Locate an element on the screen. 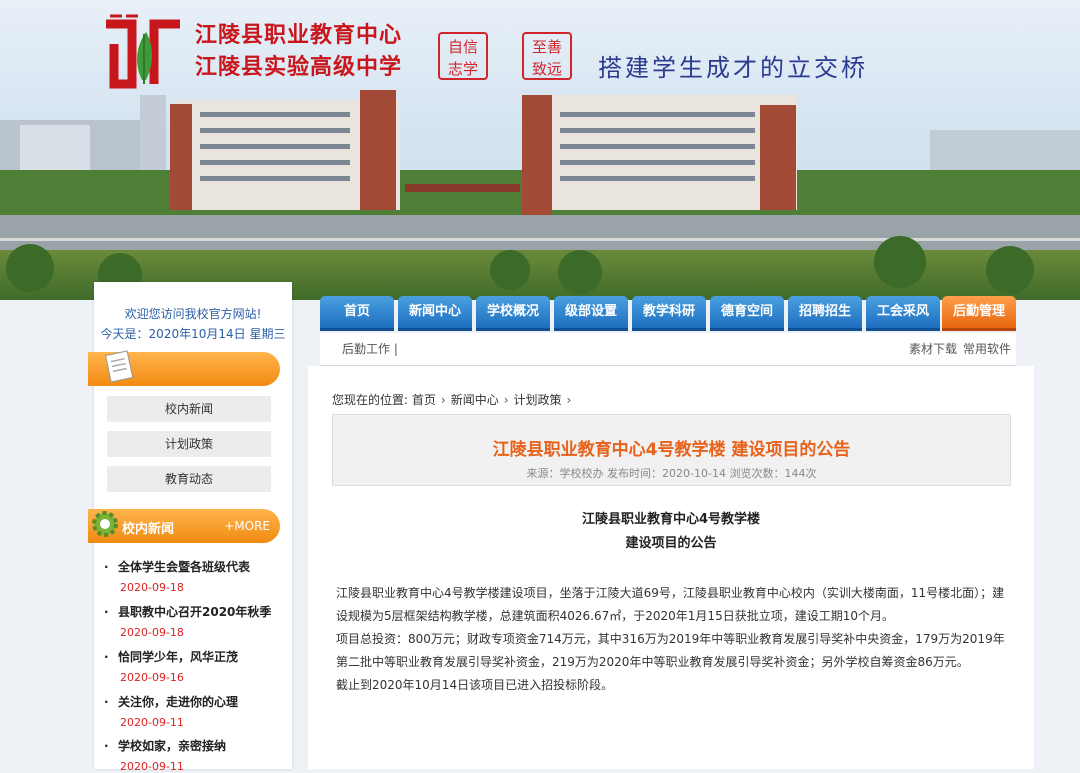 Image resolution: width=1080 pixels, height=773 pixels. tab-school-overview: 学校概况 is located at coordinates (513, 313).